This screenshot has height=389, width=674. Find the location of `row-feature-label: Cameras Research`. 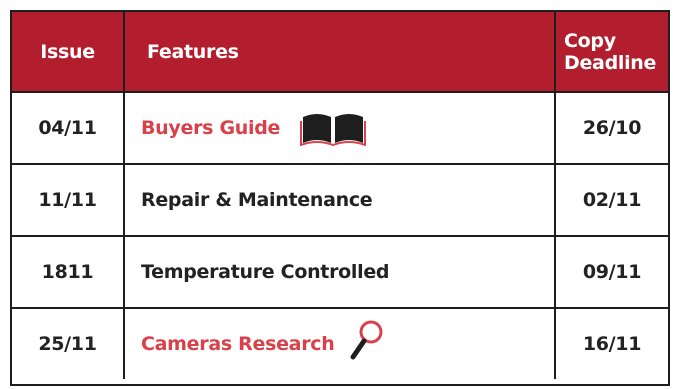

row-feature-label: Cameras Research is located at coordinates (238, 344).